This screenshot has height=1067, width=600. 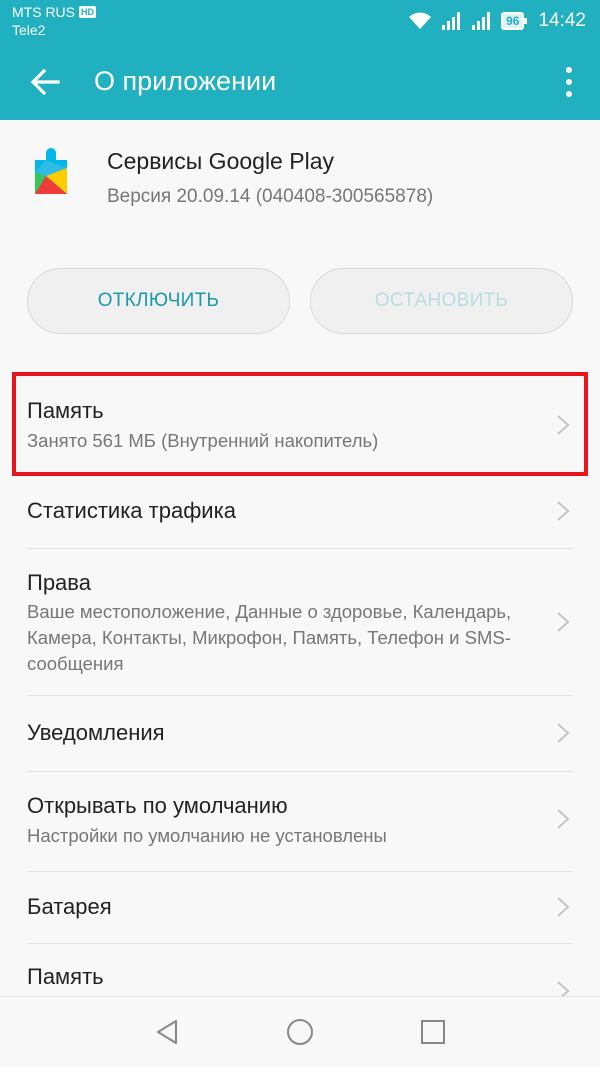 I want to click on hd-badge: HD, so click(x=87, y=12).